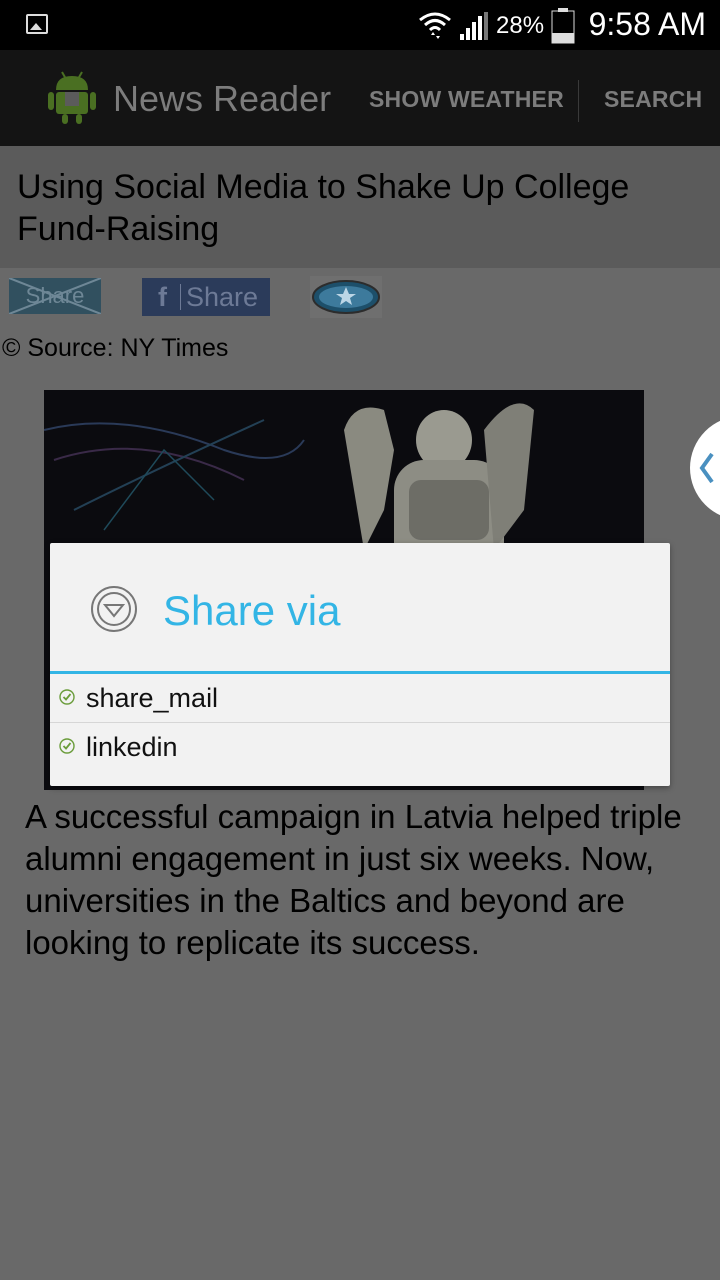  Describe the element at coordinates (360, 722) in the screenshot. I see `item-divider` at that location.